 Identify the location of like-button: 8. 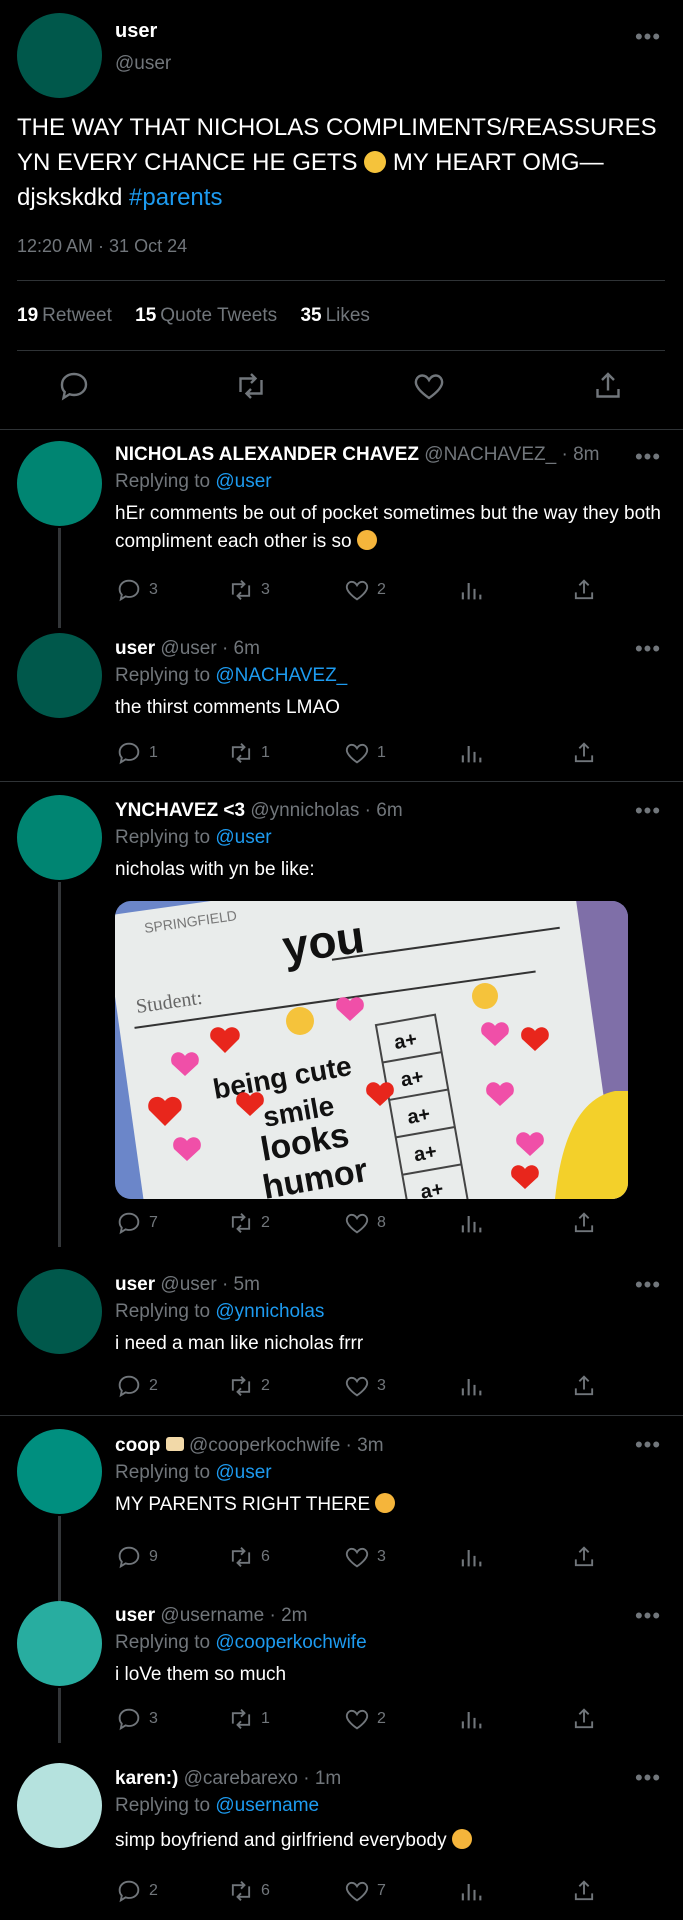
(364, 1223).